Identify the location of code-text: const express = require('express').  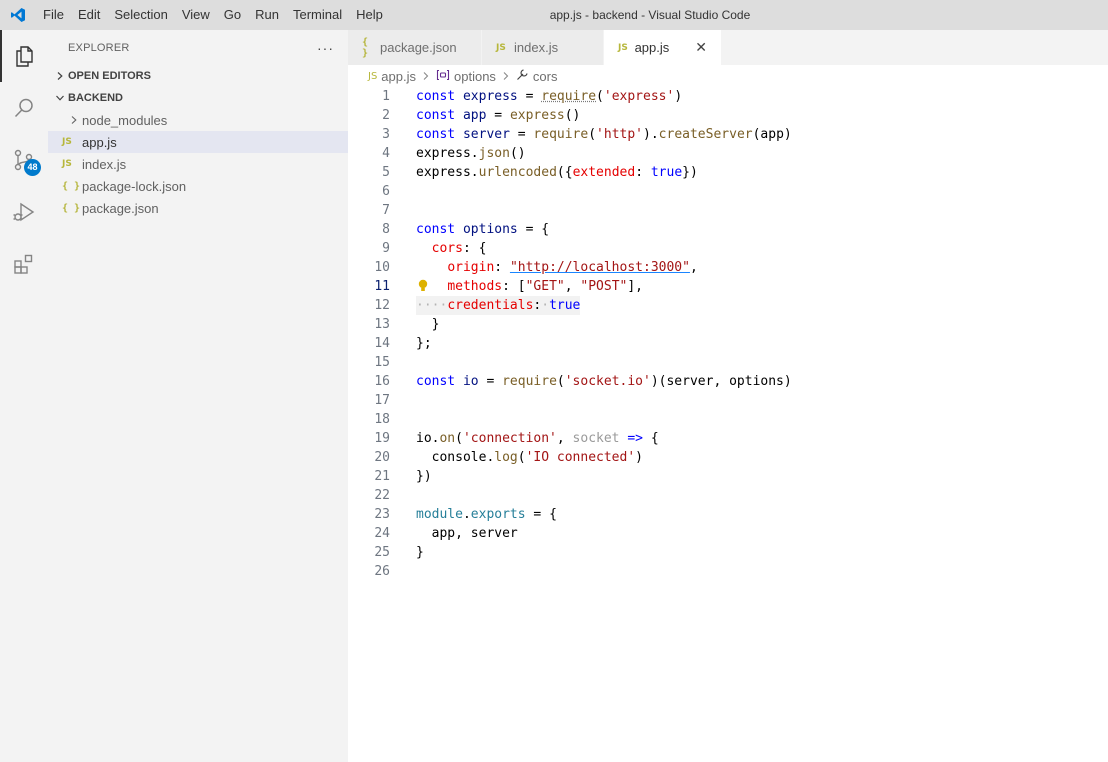
(549, 96).